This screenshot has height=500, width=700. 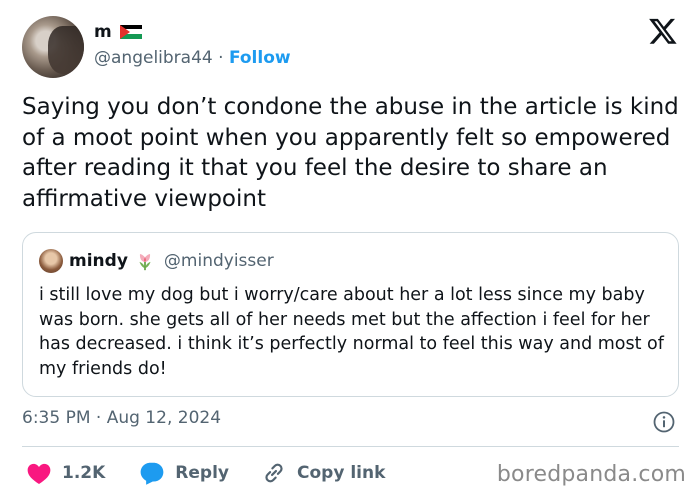 I want to click on reply-label: Reply, so click(x=202, y=473).